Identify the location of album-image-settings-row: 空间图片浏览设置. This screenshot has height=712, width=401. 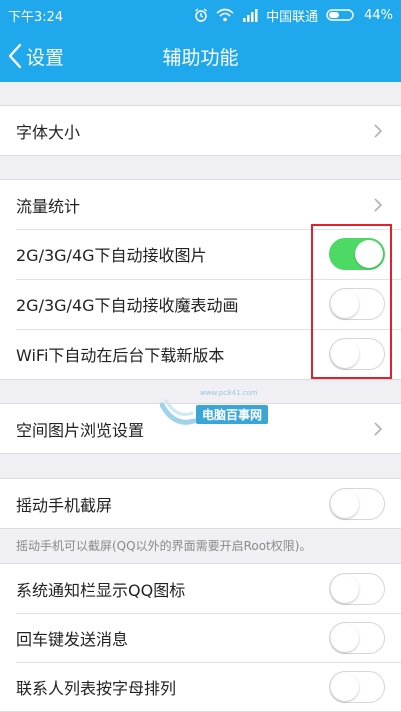
(200, 428).